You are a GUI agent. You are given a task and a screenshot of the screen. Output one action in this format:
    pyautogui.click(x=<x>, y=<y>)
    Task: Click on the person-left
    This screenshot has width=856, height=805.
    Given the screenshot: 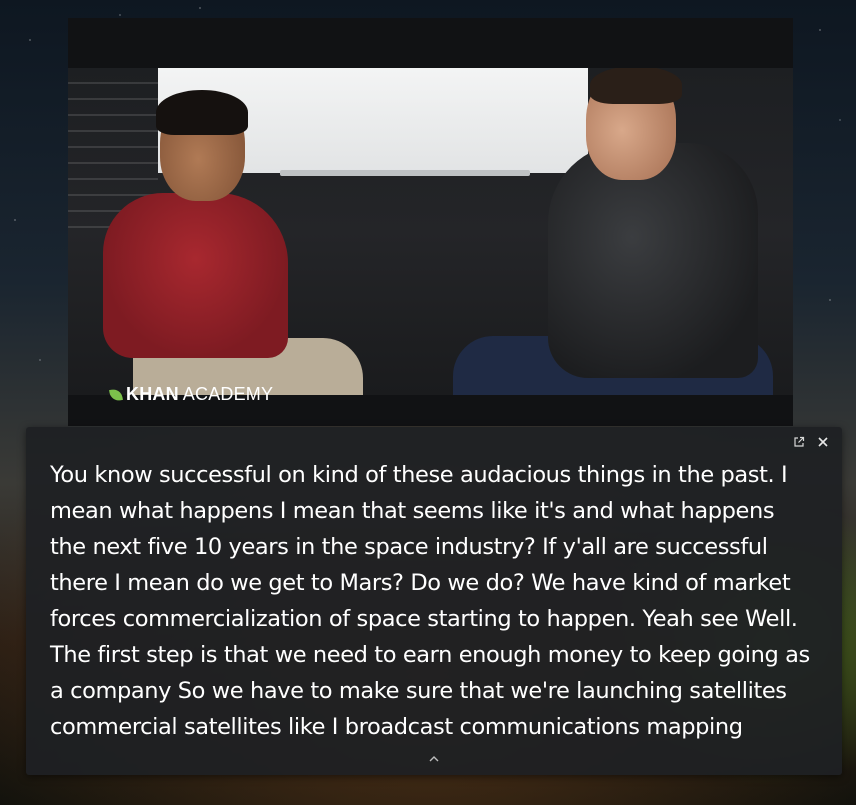 What is the action you would take?
    pyautogui.click(x=195, y=275)
    